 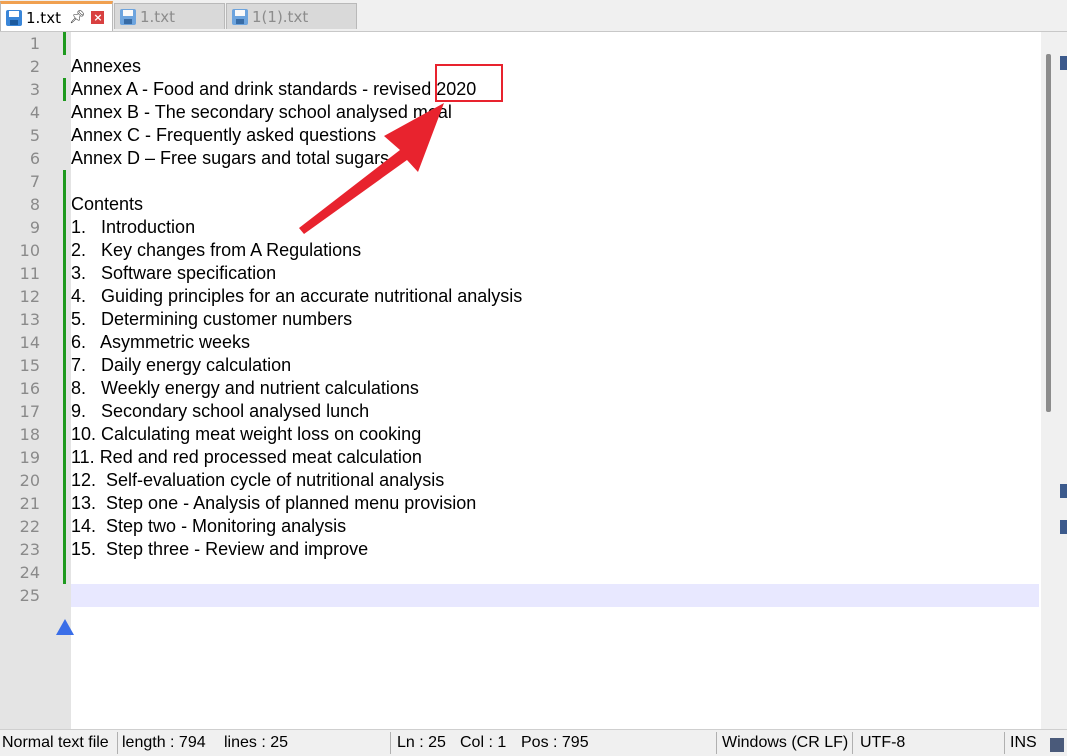 What do you see at coordinates (469, 83) in the screenshot?
I see `highlight-box` at bounding box center [469, 83].